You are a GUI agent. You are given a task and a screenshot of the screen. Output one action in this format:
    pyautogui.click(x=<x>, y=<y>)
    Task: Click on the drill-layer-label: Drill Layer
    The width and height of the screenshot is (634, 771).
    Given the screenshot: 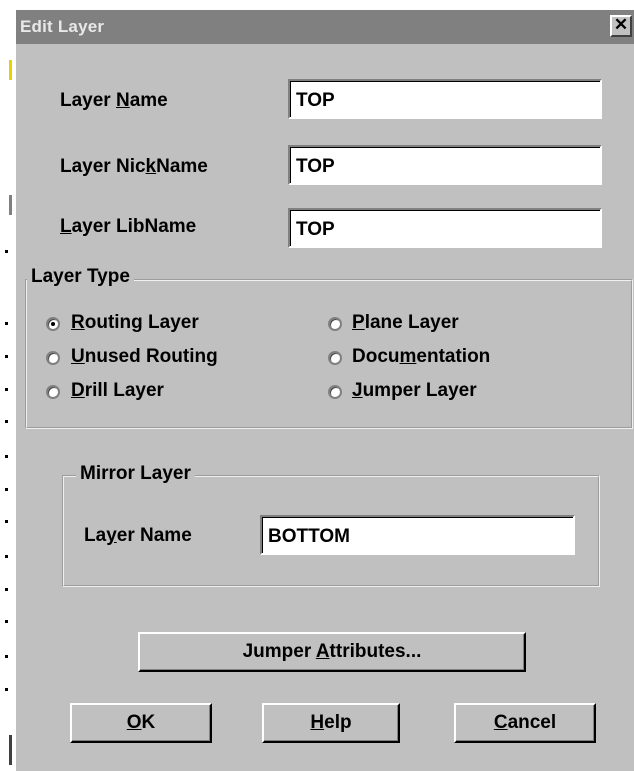 What is the action you would take?
    pyautogui.click(x=117, y=391)
    